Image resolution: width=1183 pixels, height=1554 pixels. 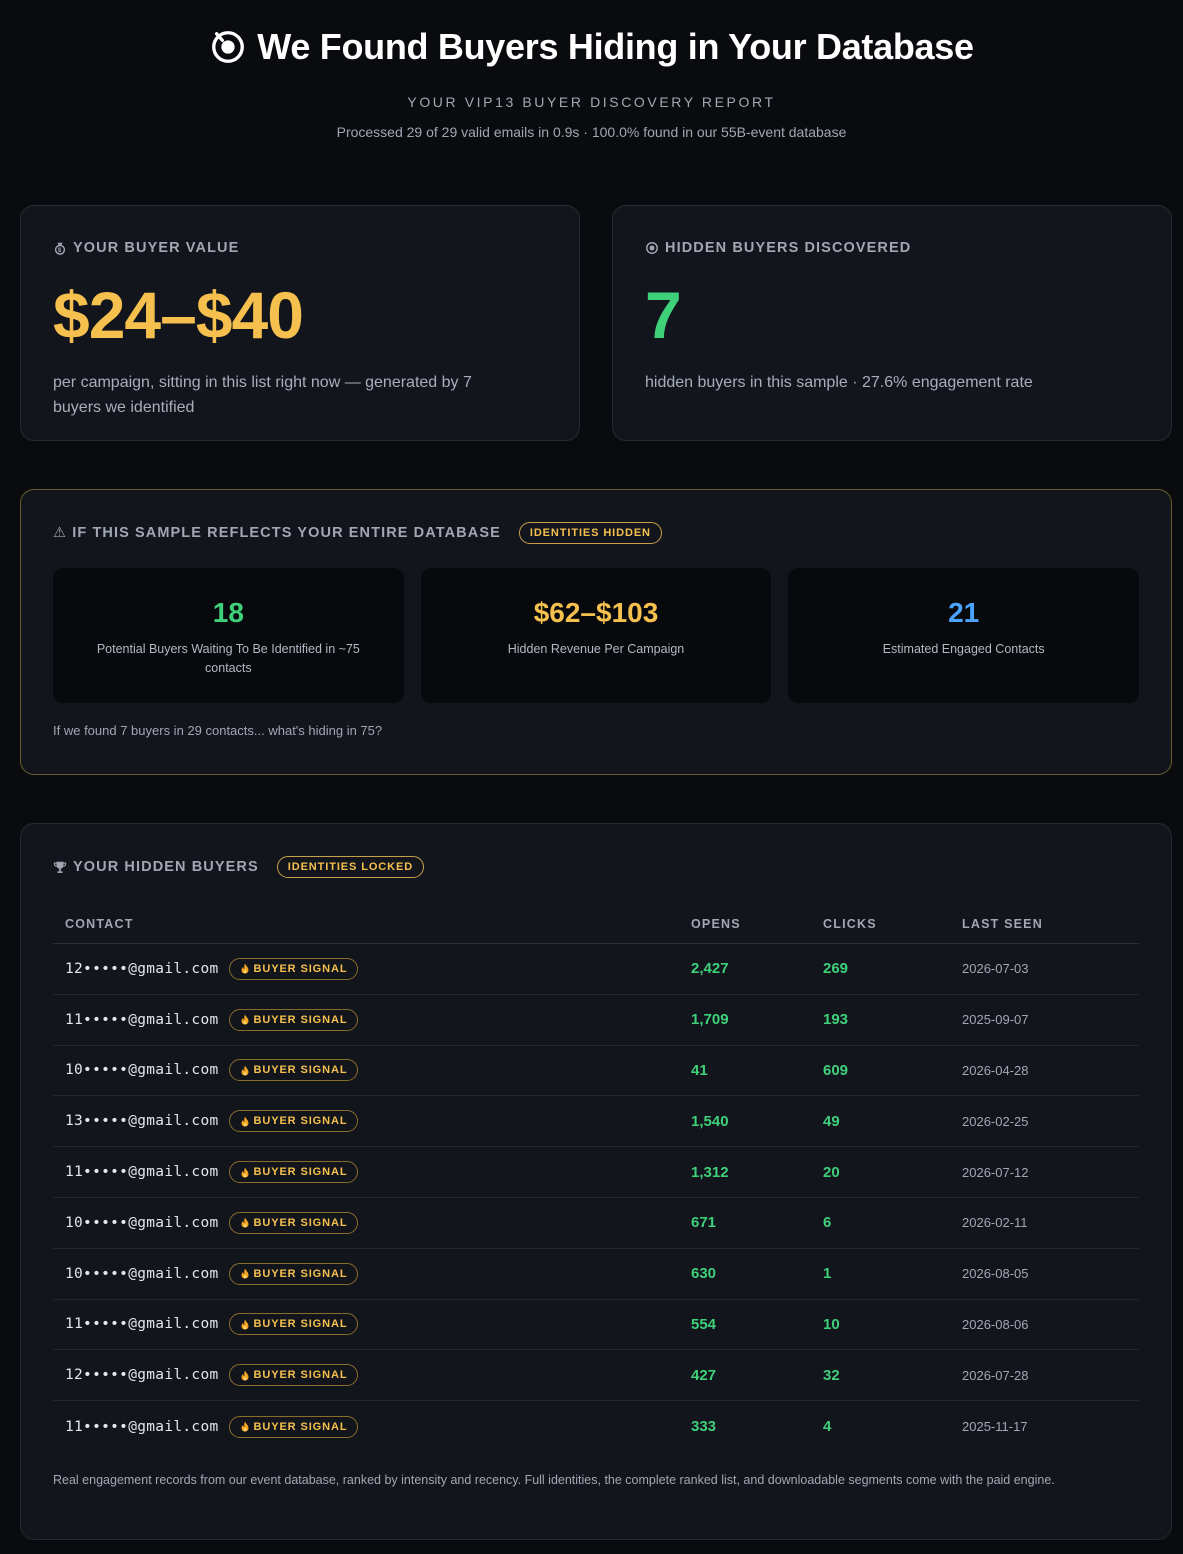 What do you see at coordinates (372, 1222) in the screenshot?
I see `contact-cell: 10•••••@gmail.com BUYER SIGNAL` at bounding box center [372, 1222].